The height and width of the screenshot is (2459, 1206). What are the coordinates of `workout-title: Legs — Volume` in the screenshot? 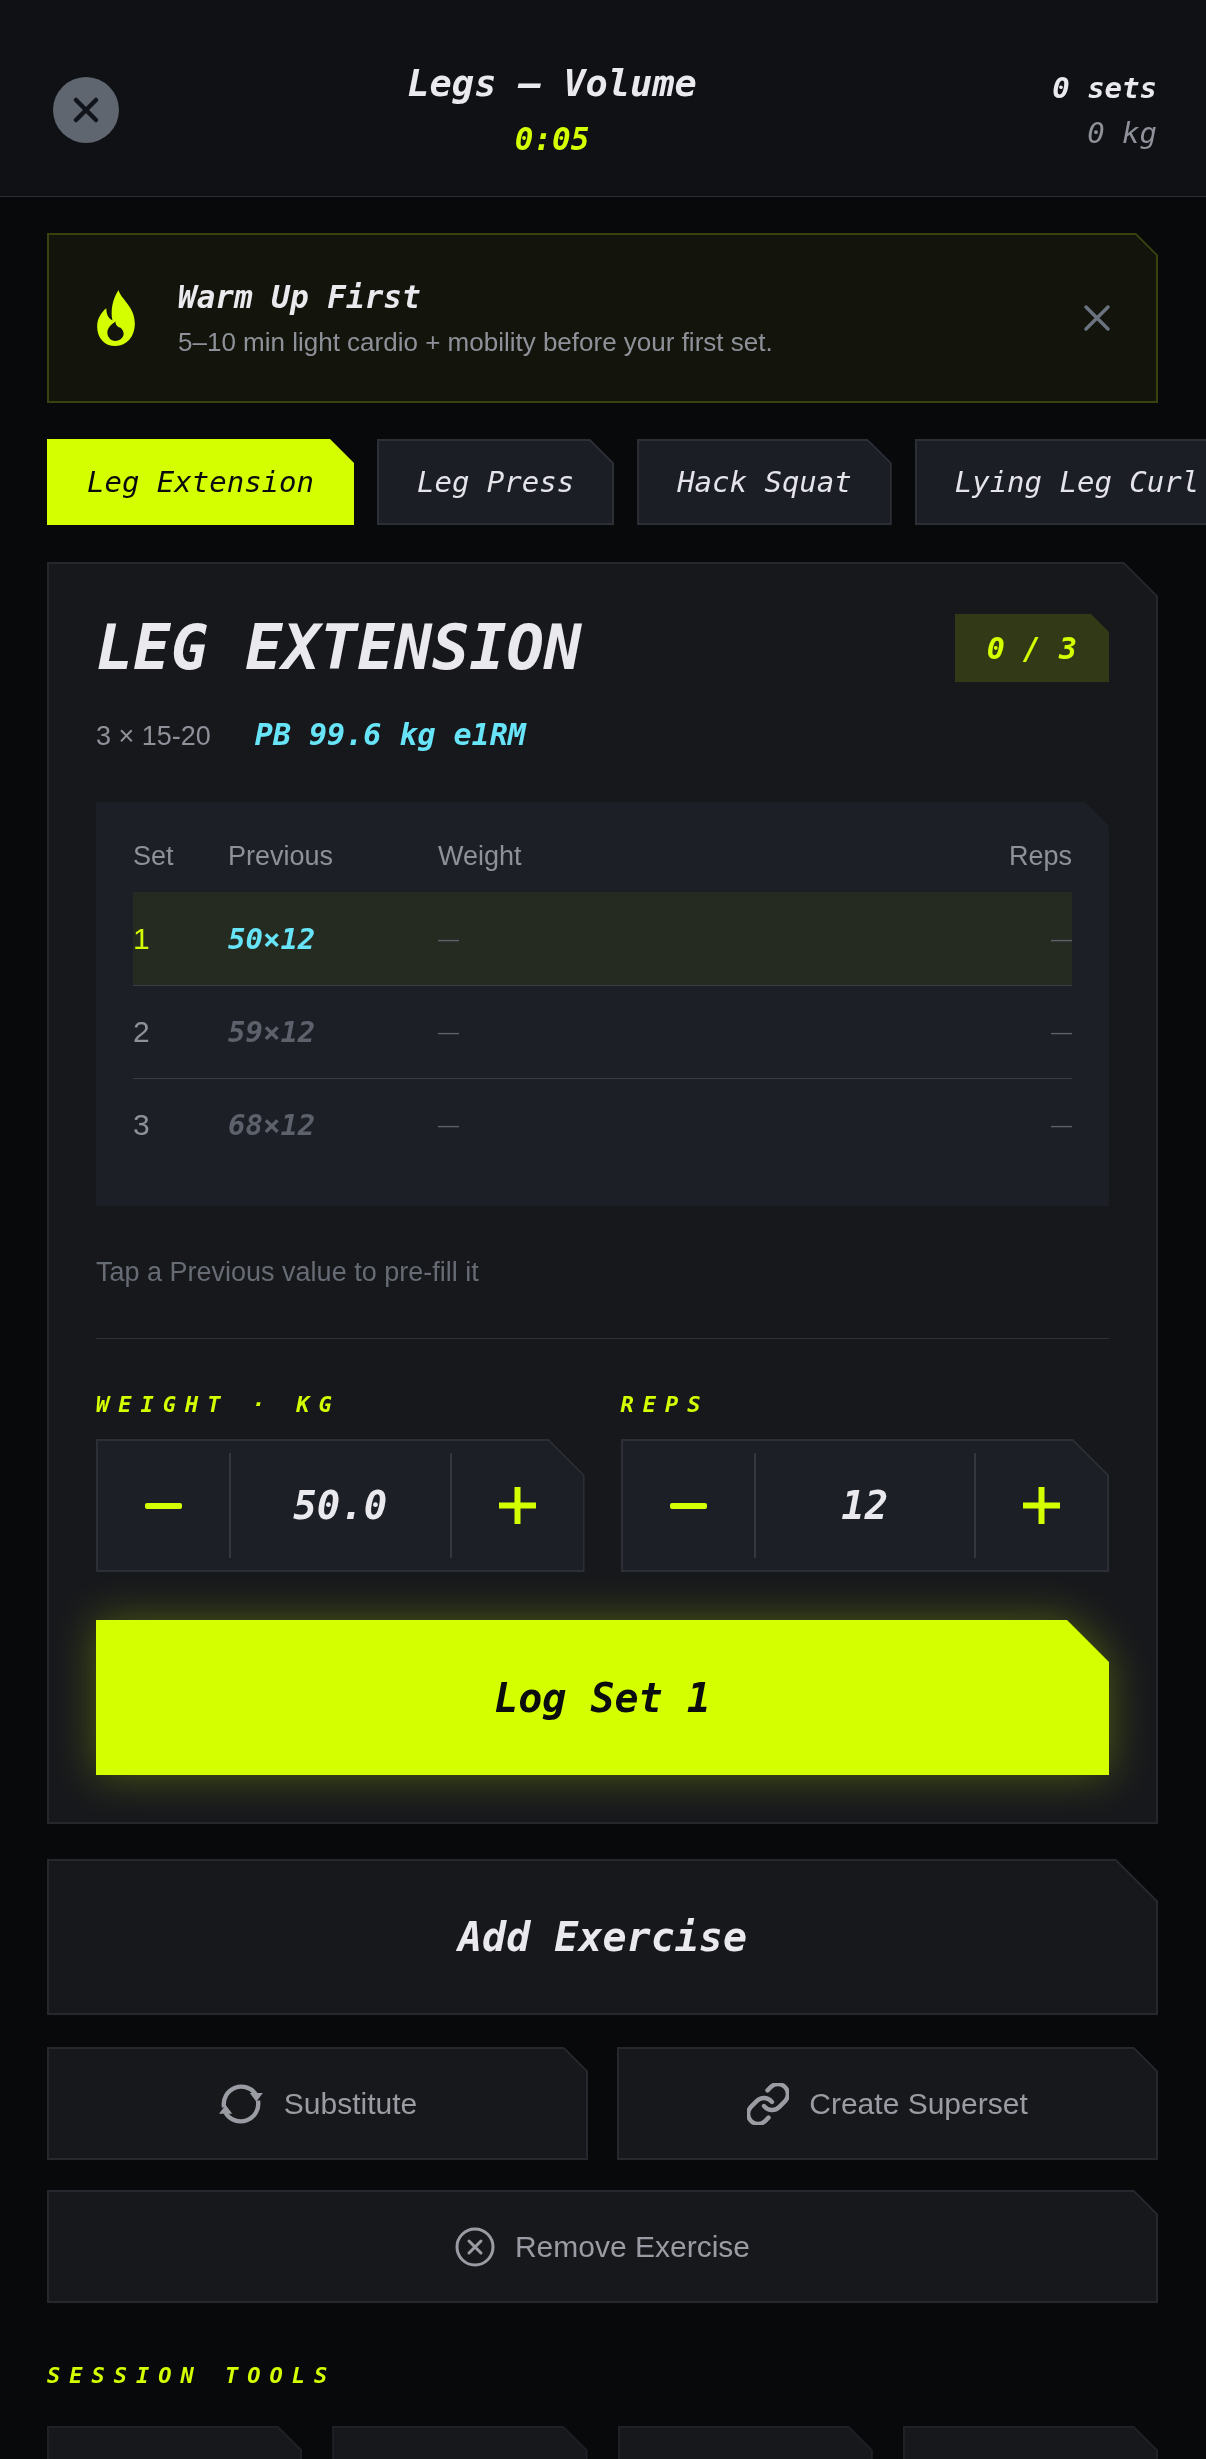 It's located at (552, 84).